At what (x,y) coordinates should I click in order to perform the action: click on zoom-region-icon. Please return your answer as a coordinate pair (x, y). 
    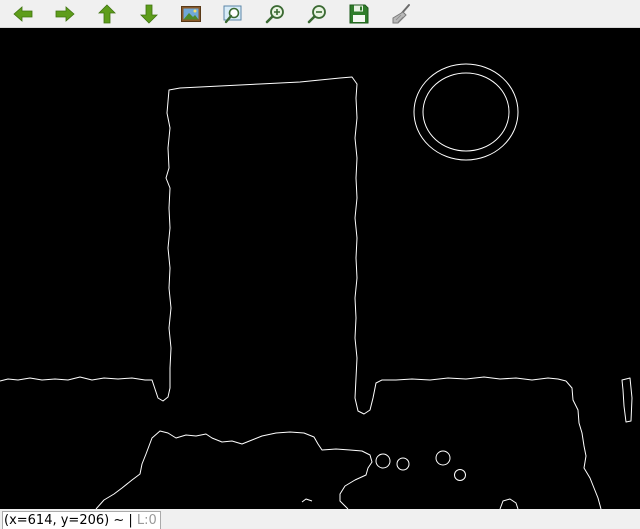
    Looking at the image, I should click on (232, 14).